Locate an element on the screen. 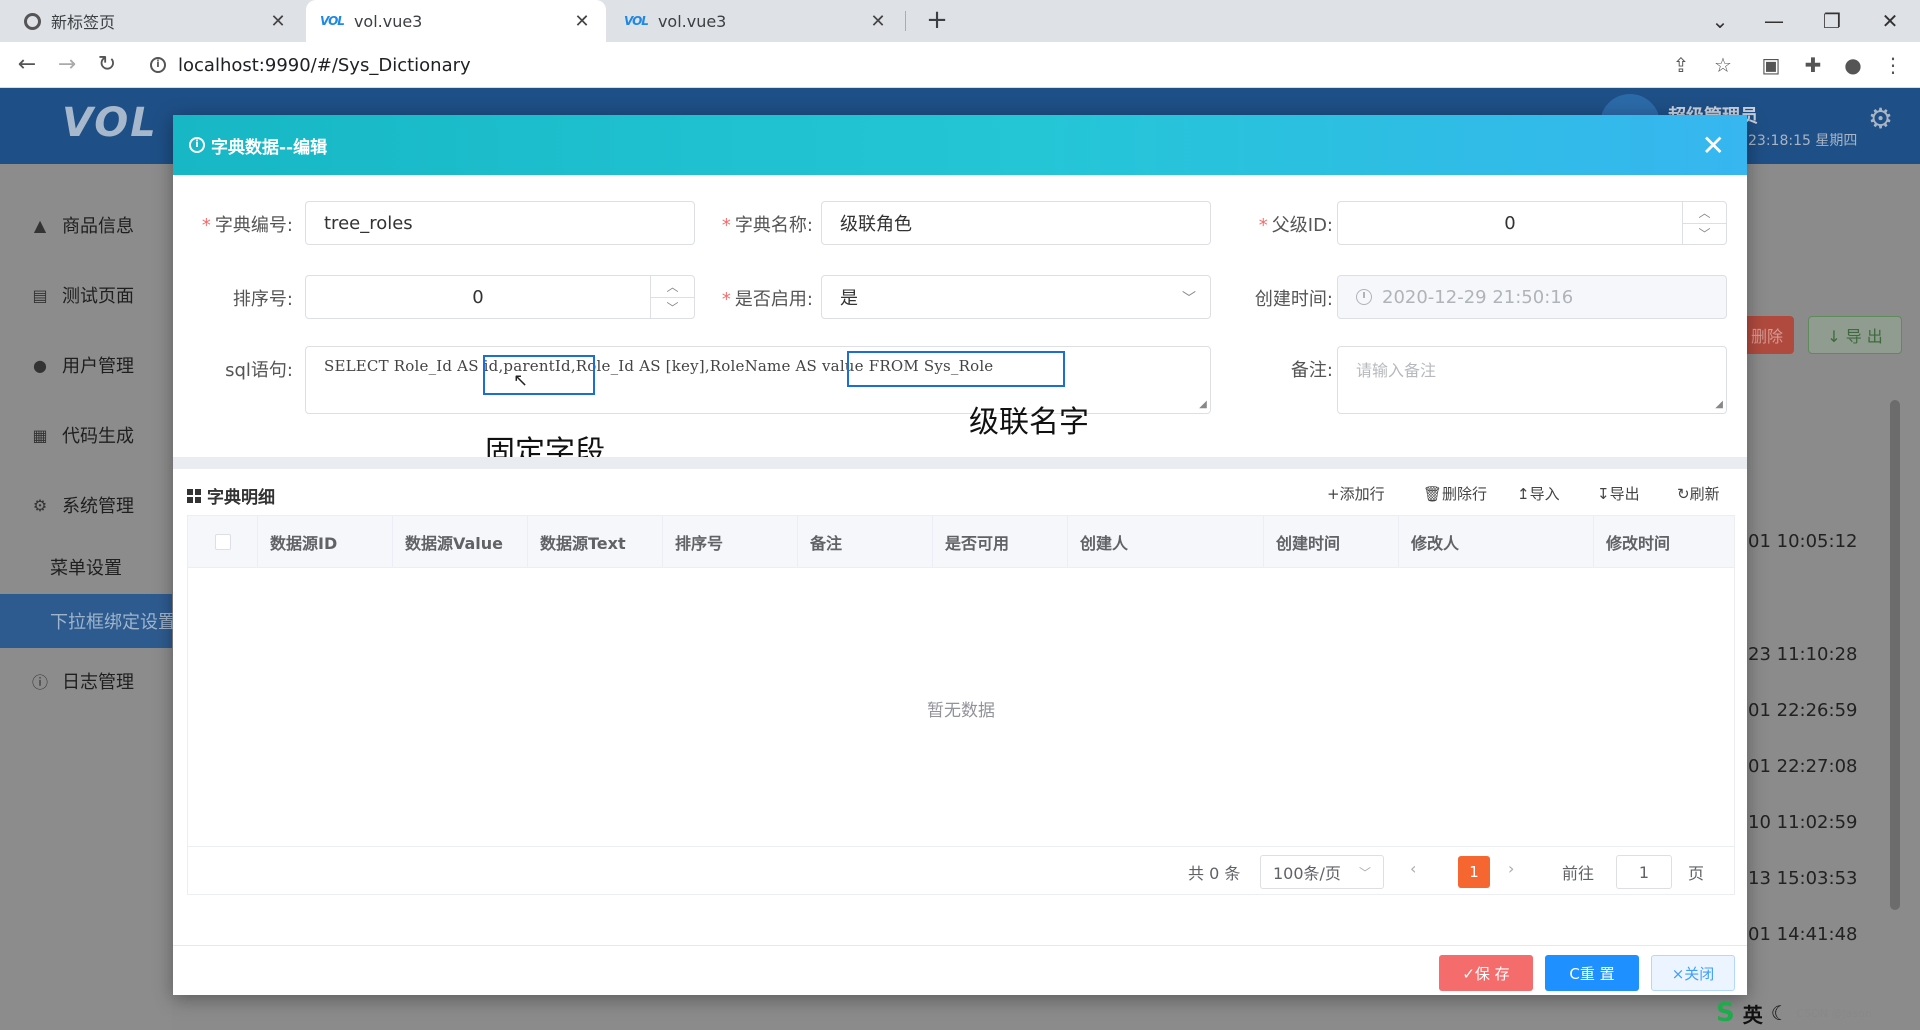  upload-icon: ↥ is located at coordinates (1523, 494).